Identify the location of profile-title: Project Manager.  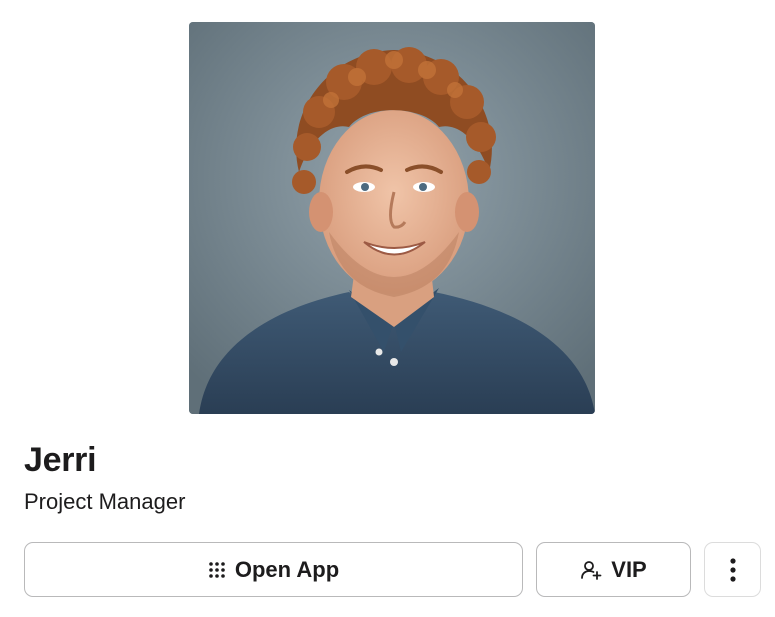
(105, 501).